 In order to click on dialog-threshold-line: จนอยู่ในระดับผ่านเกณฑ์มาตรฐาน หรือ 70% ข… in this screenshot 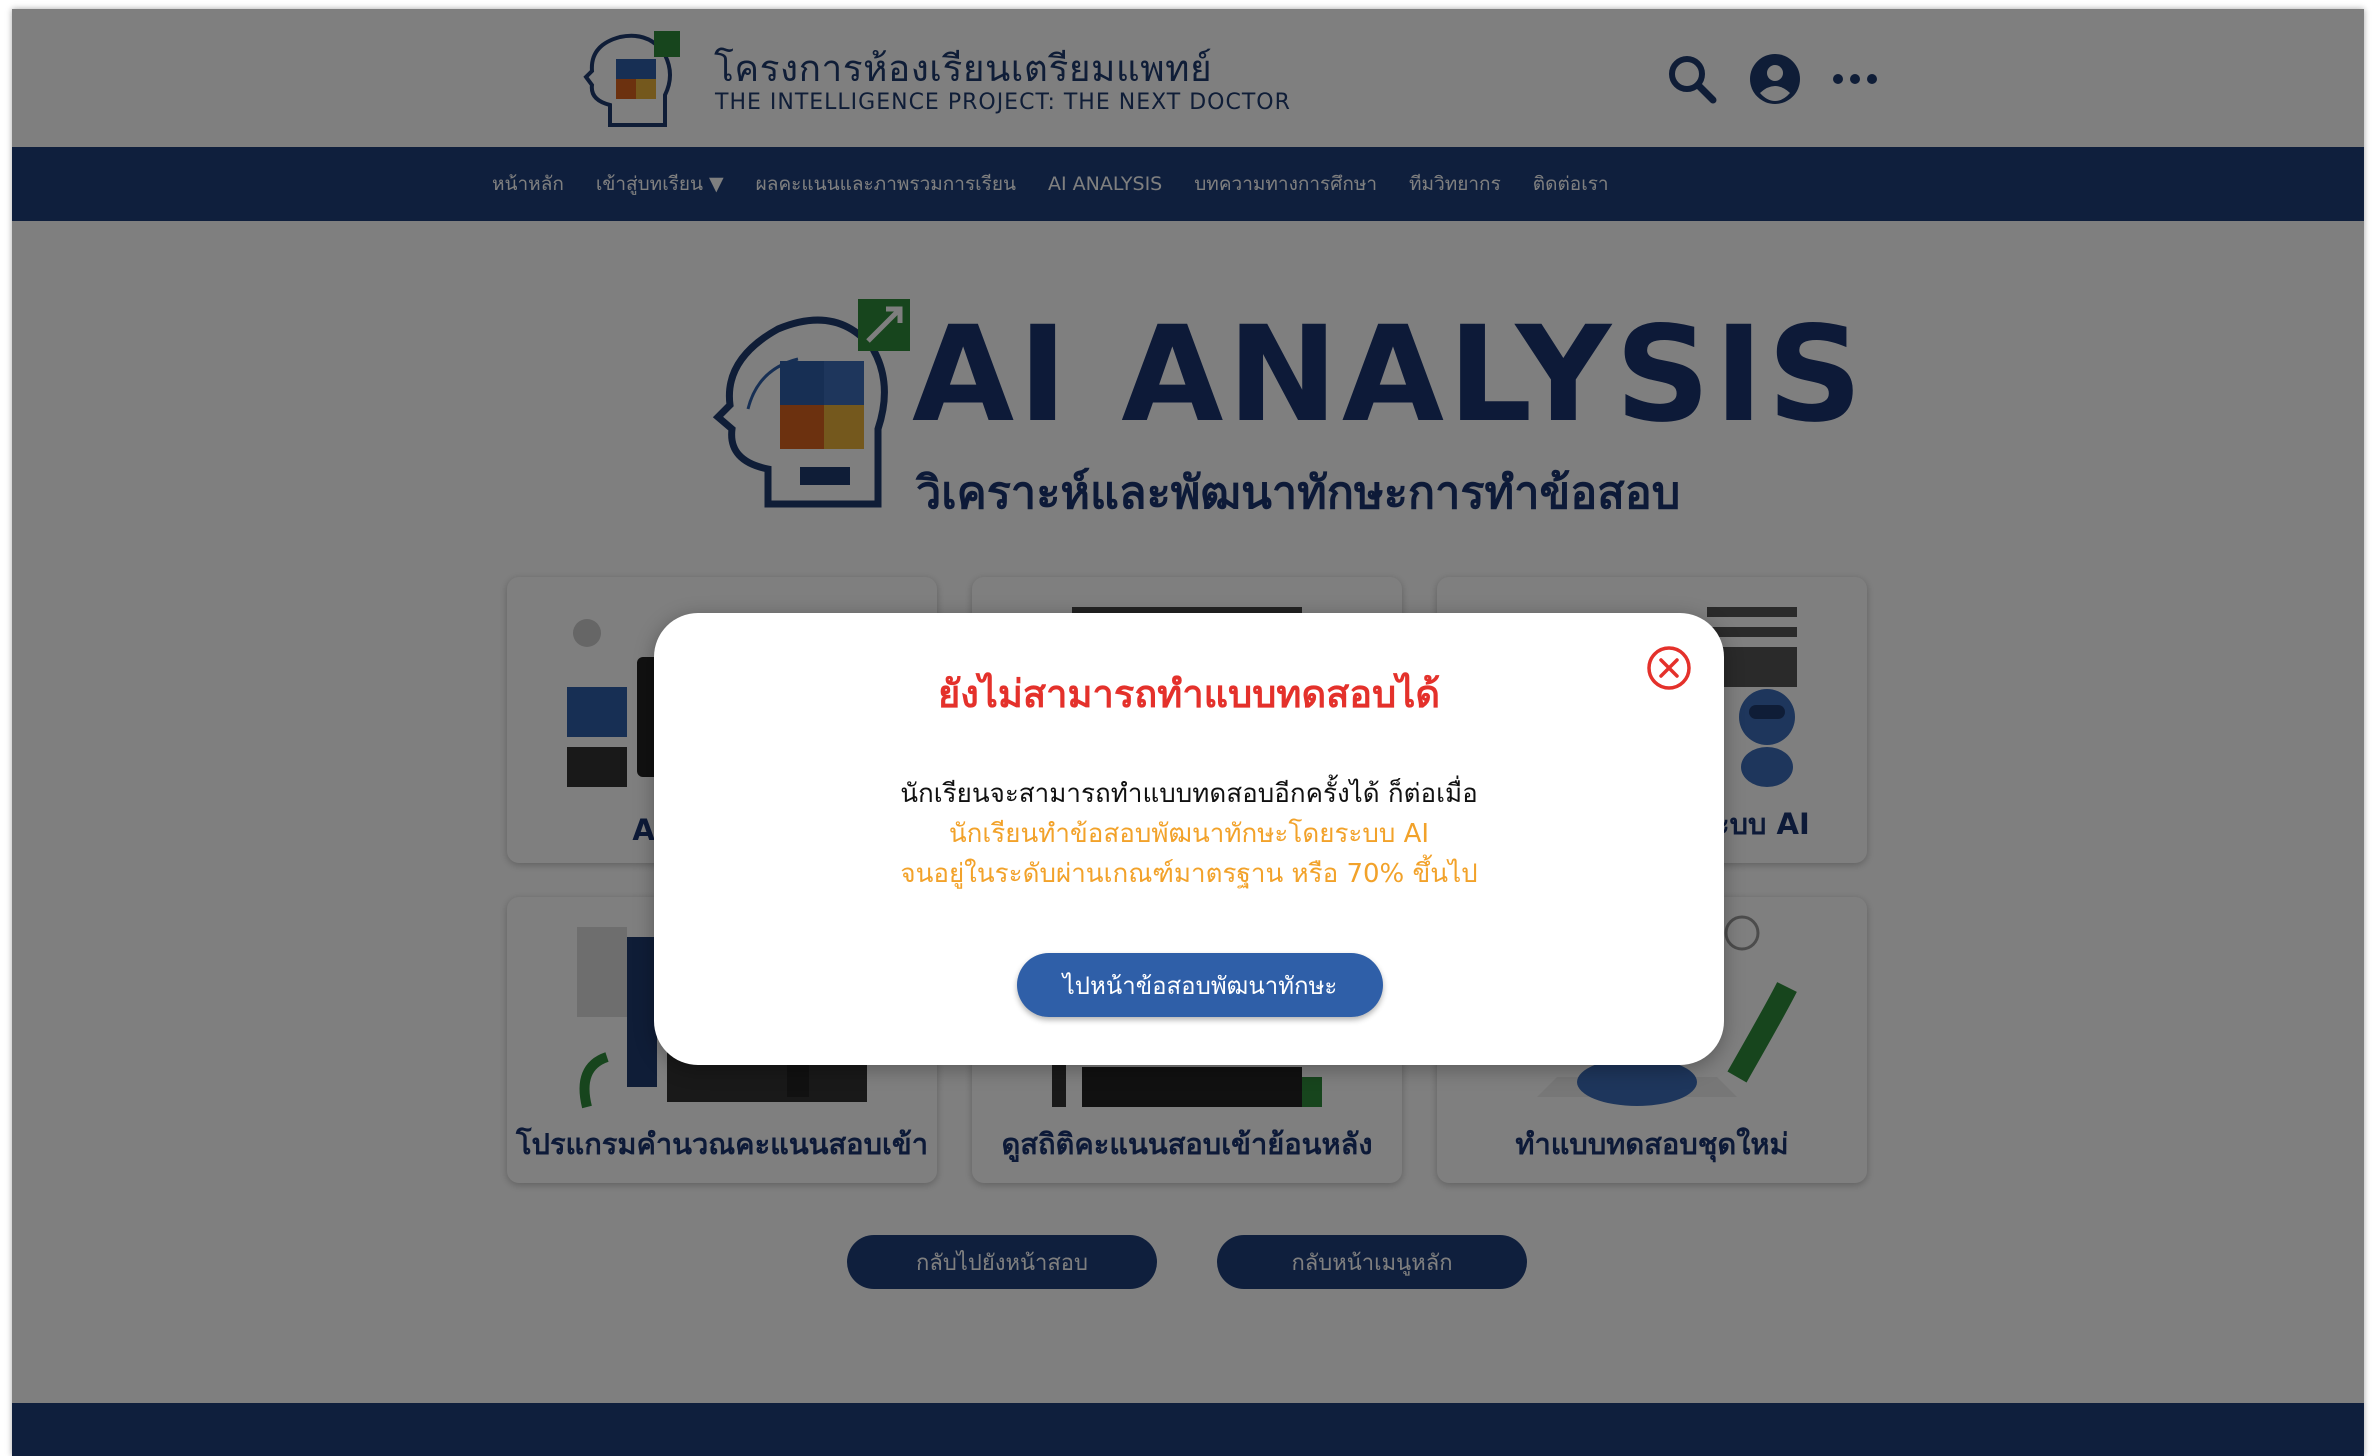, I will do `click(1189, 874)`.